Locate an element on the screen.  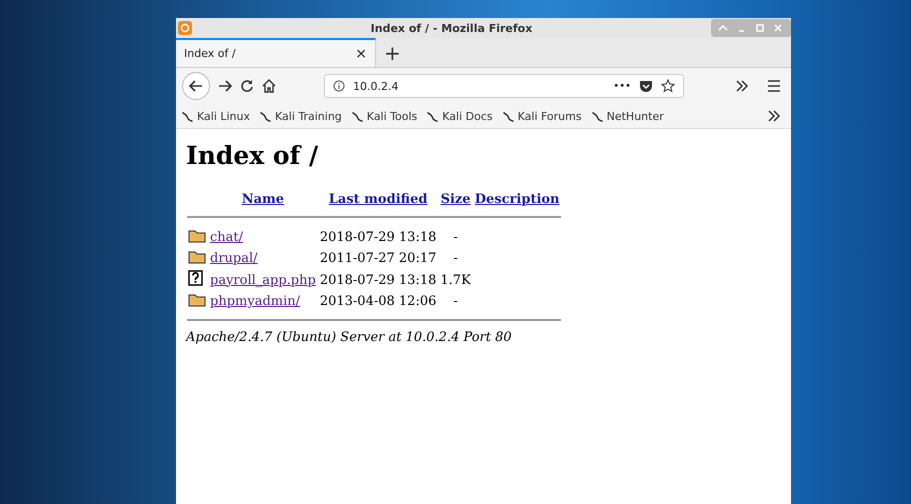
page-heading: Index of / is located at coordinates (253, 155).